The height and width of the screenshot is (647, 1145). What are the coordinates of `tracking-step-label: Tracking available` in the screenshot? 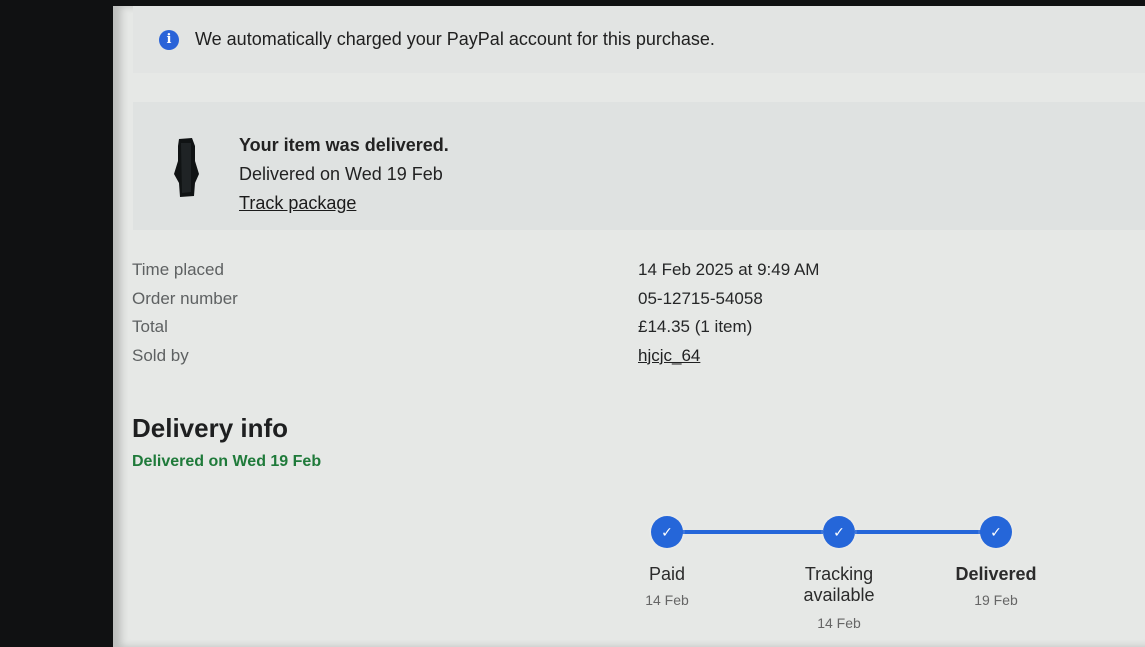 It's located at (839, 584).